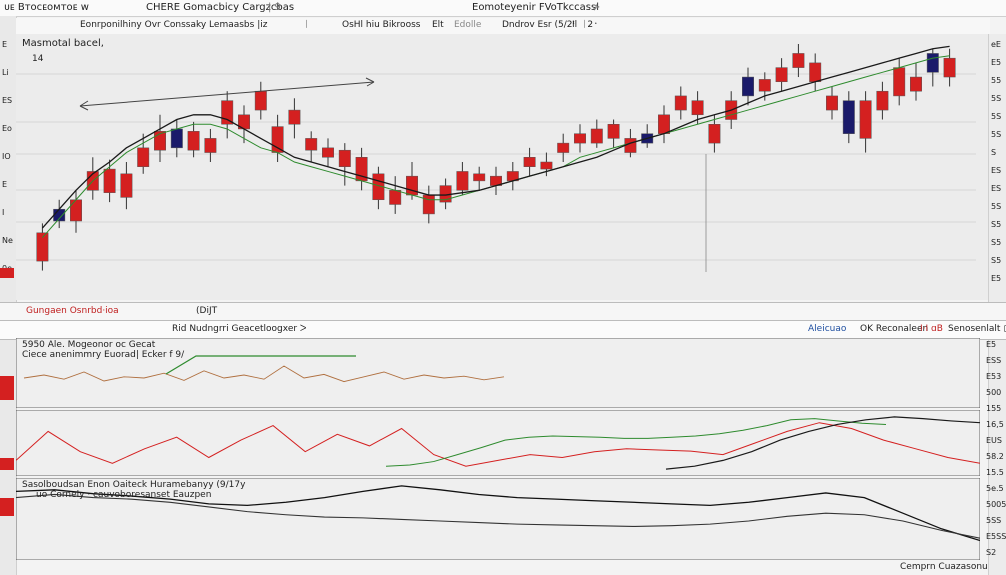 The image size is (1006, 575). I want to click on header-item-h: ᛁ2᛫, so click(590, 25).